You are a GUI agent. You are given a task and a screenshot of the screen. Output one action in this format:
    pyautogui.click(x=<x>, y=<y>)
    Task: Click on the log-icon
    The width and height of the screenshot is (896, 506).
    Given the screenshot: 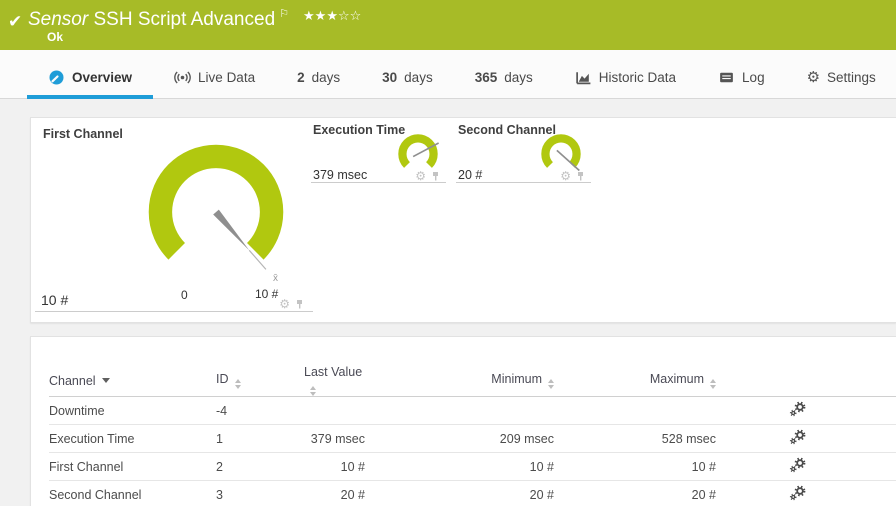 What is the action you would take?
    pyautogui.click(x=726, y=77)
    